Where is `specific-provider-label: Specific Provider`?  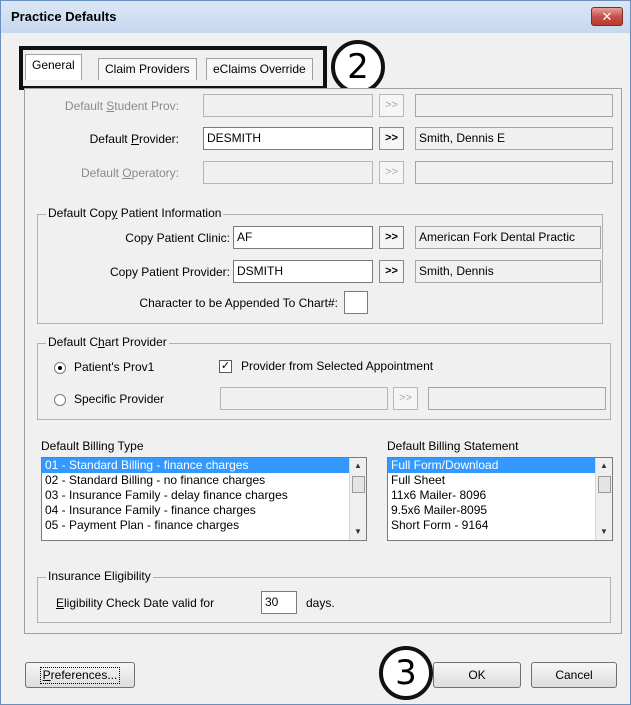 specific-provider-label: Specific Provider is located at coordinates (119, 399).